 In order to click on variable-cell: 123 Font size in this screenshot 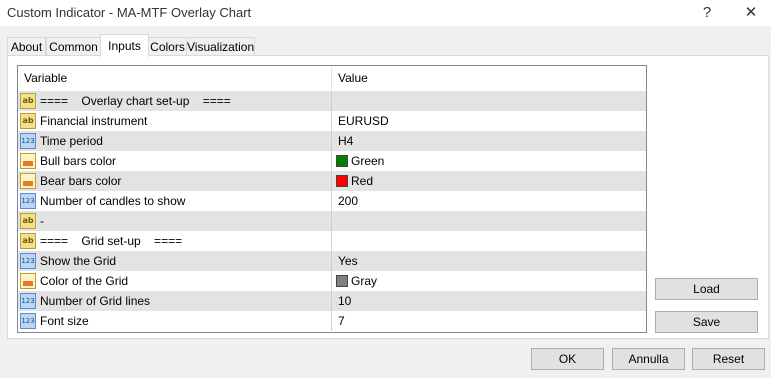, I will do `click(175, 321)`.